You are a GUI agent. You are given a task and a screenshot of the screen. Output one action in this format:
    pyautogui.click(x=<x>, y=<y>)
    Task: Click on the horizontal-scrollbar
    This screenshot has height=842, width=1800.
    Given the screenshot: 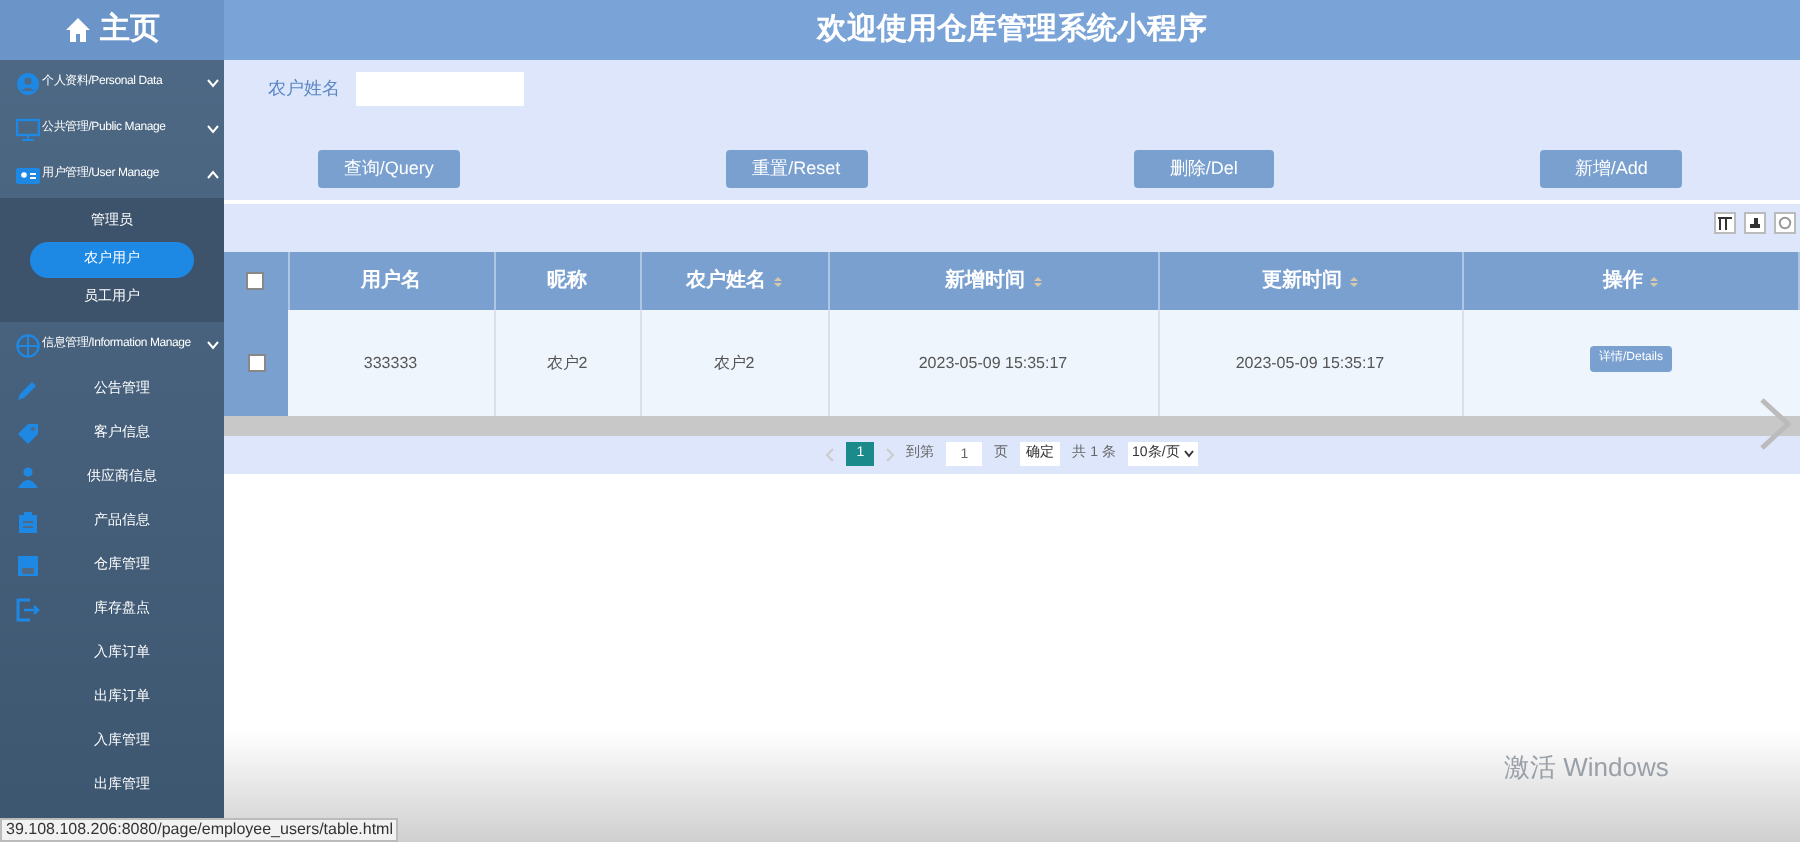 What is the action you would take?
    pyautogui.click(x=1012, y=426)
    